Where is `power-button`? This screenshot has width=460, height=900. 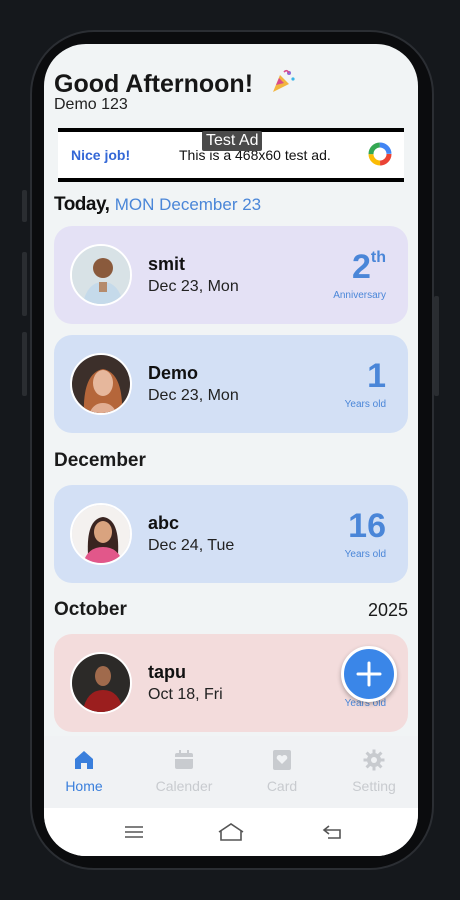 power-button is located at coordinates (436, 346).